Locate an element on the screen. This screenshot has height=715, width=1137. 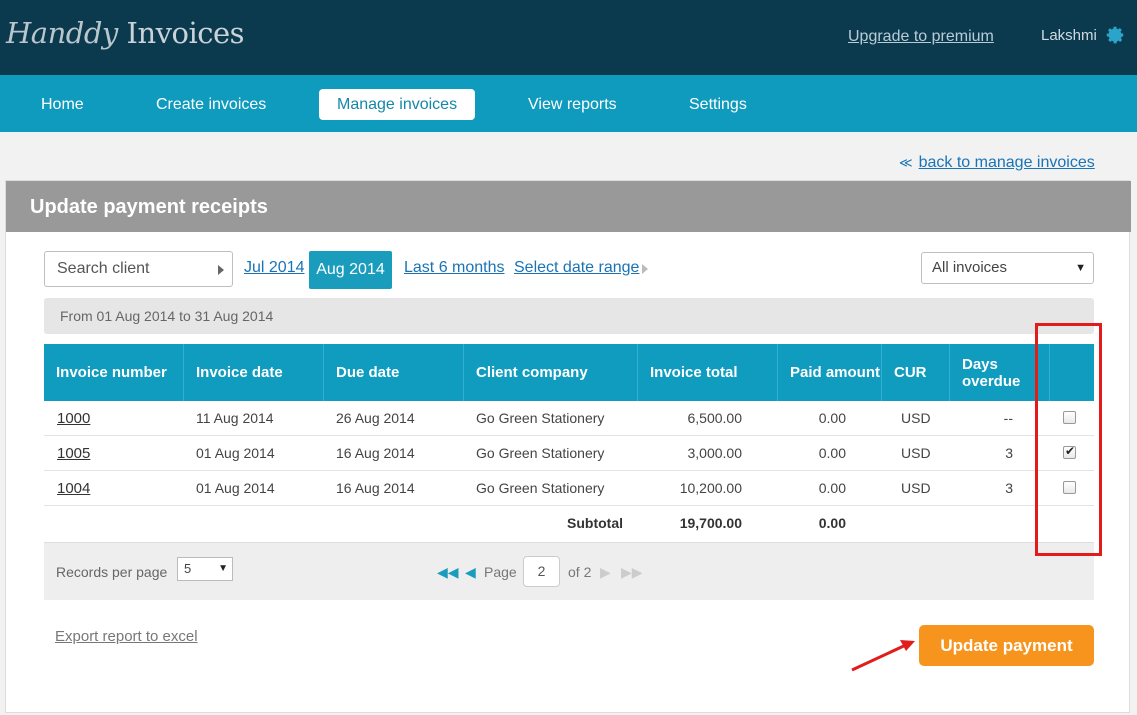
back-to-manage-invoices-link: ≪ back to manage invoices is located at coordinates (997, 163).